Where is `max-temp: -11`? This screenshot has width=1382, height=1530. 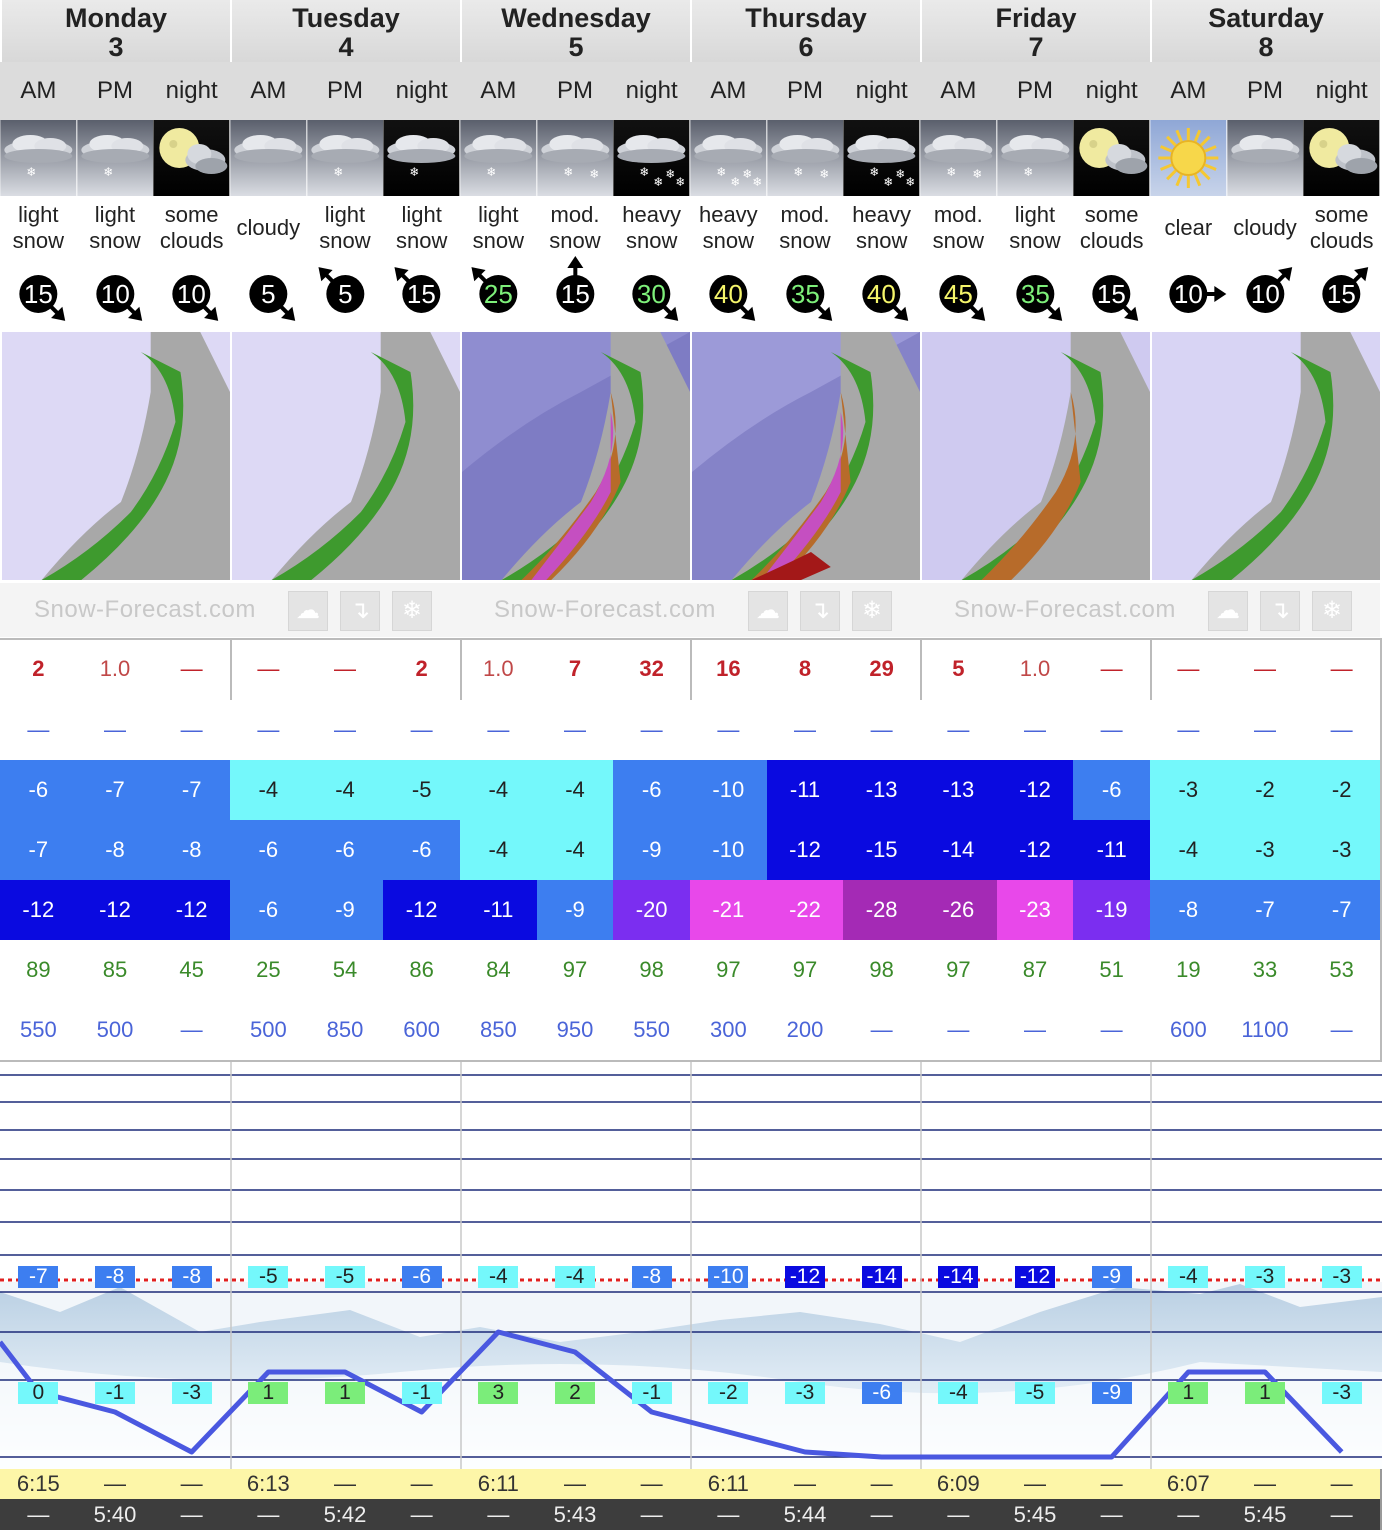
max-temp: -11 is located at coordinates (805, 790).